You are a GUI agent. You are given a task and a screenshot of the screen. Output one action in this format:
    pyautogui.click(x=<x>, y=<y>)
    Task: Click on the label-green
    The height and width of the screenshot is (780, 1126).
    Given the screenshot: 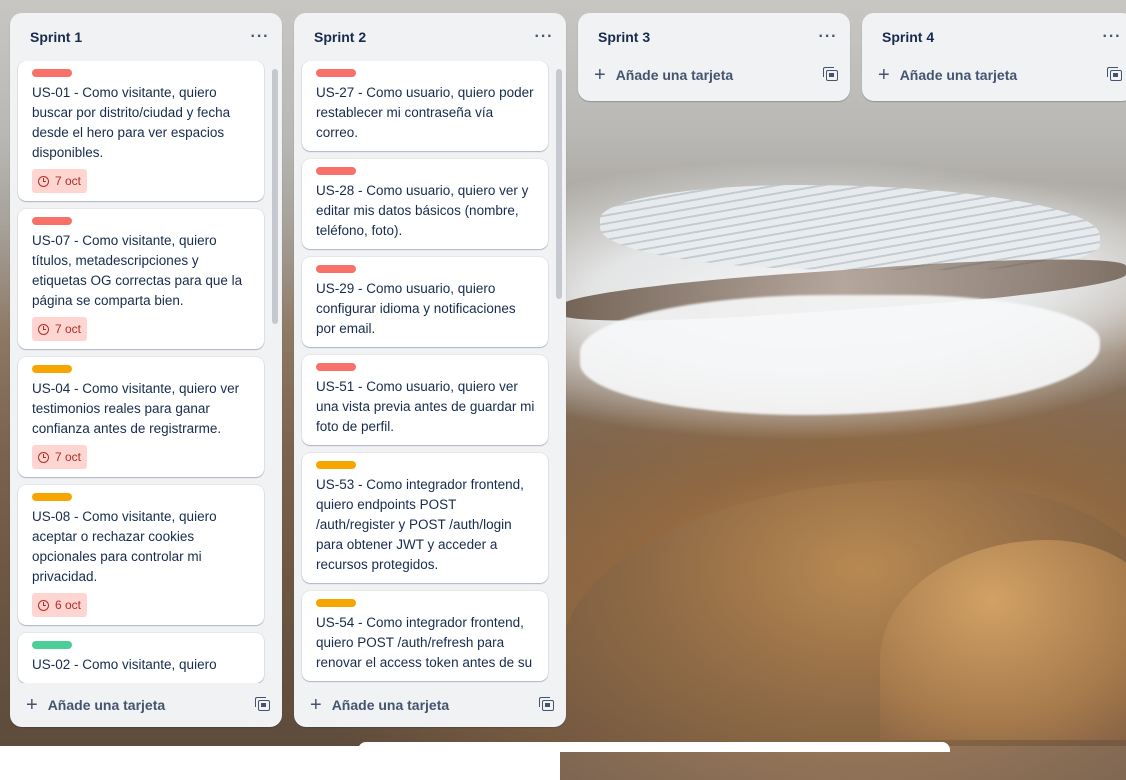 What is the action you would take?
    pyautogui.click(x=52, y=645)
    